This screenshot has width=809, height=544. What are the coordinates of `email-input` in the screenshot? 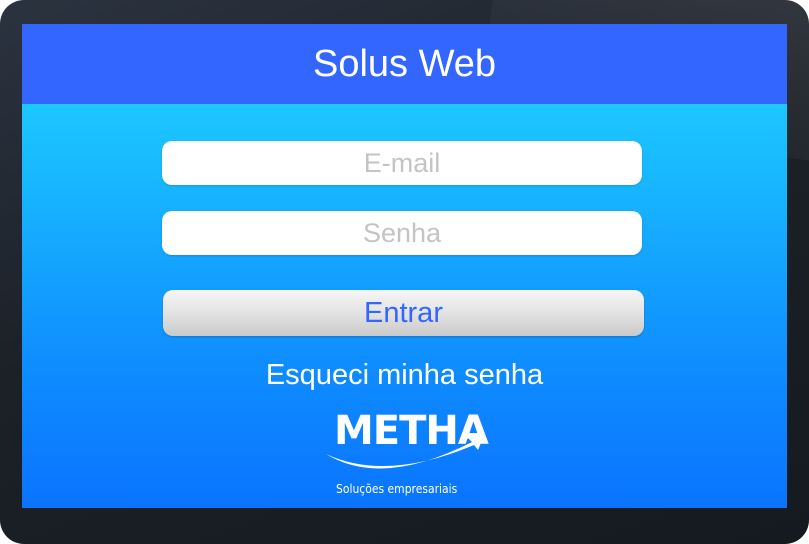 It's located at (402, 163).